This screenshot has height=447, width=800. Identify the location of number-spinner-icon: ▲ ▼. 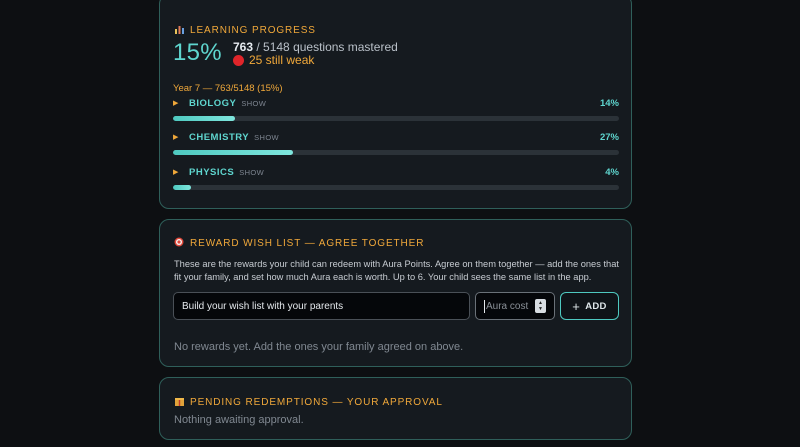
(540, 306).